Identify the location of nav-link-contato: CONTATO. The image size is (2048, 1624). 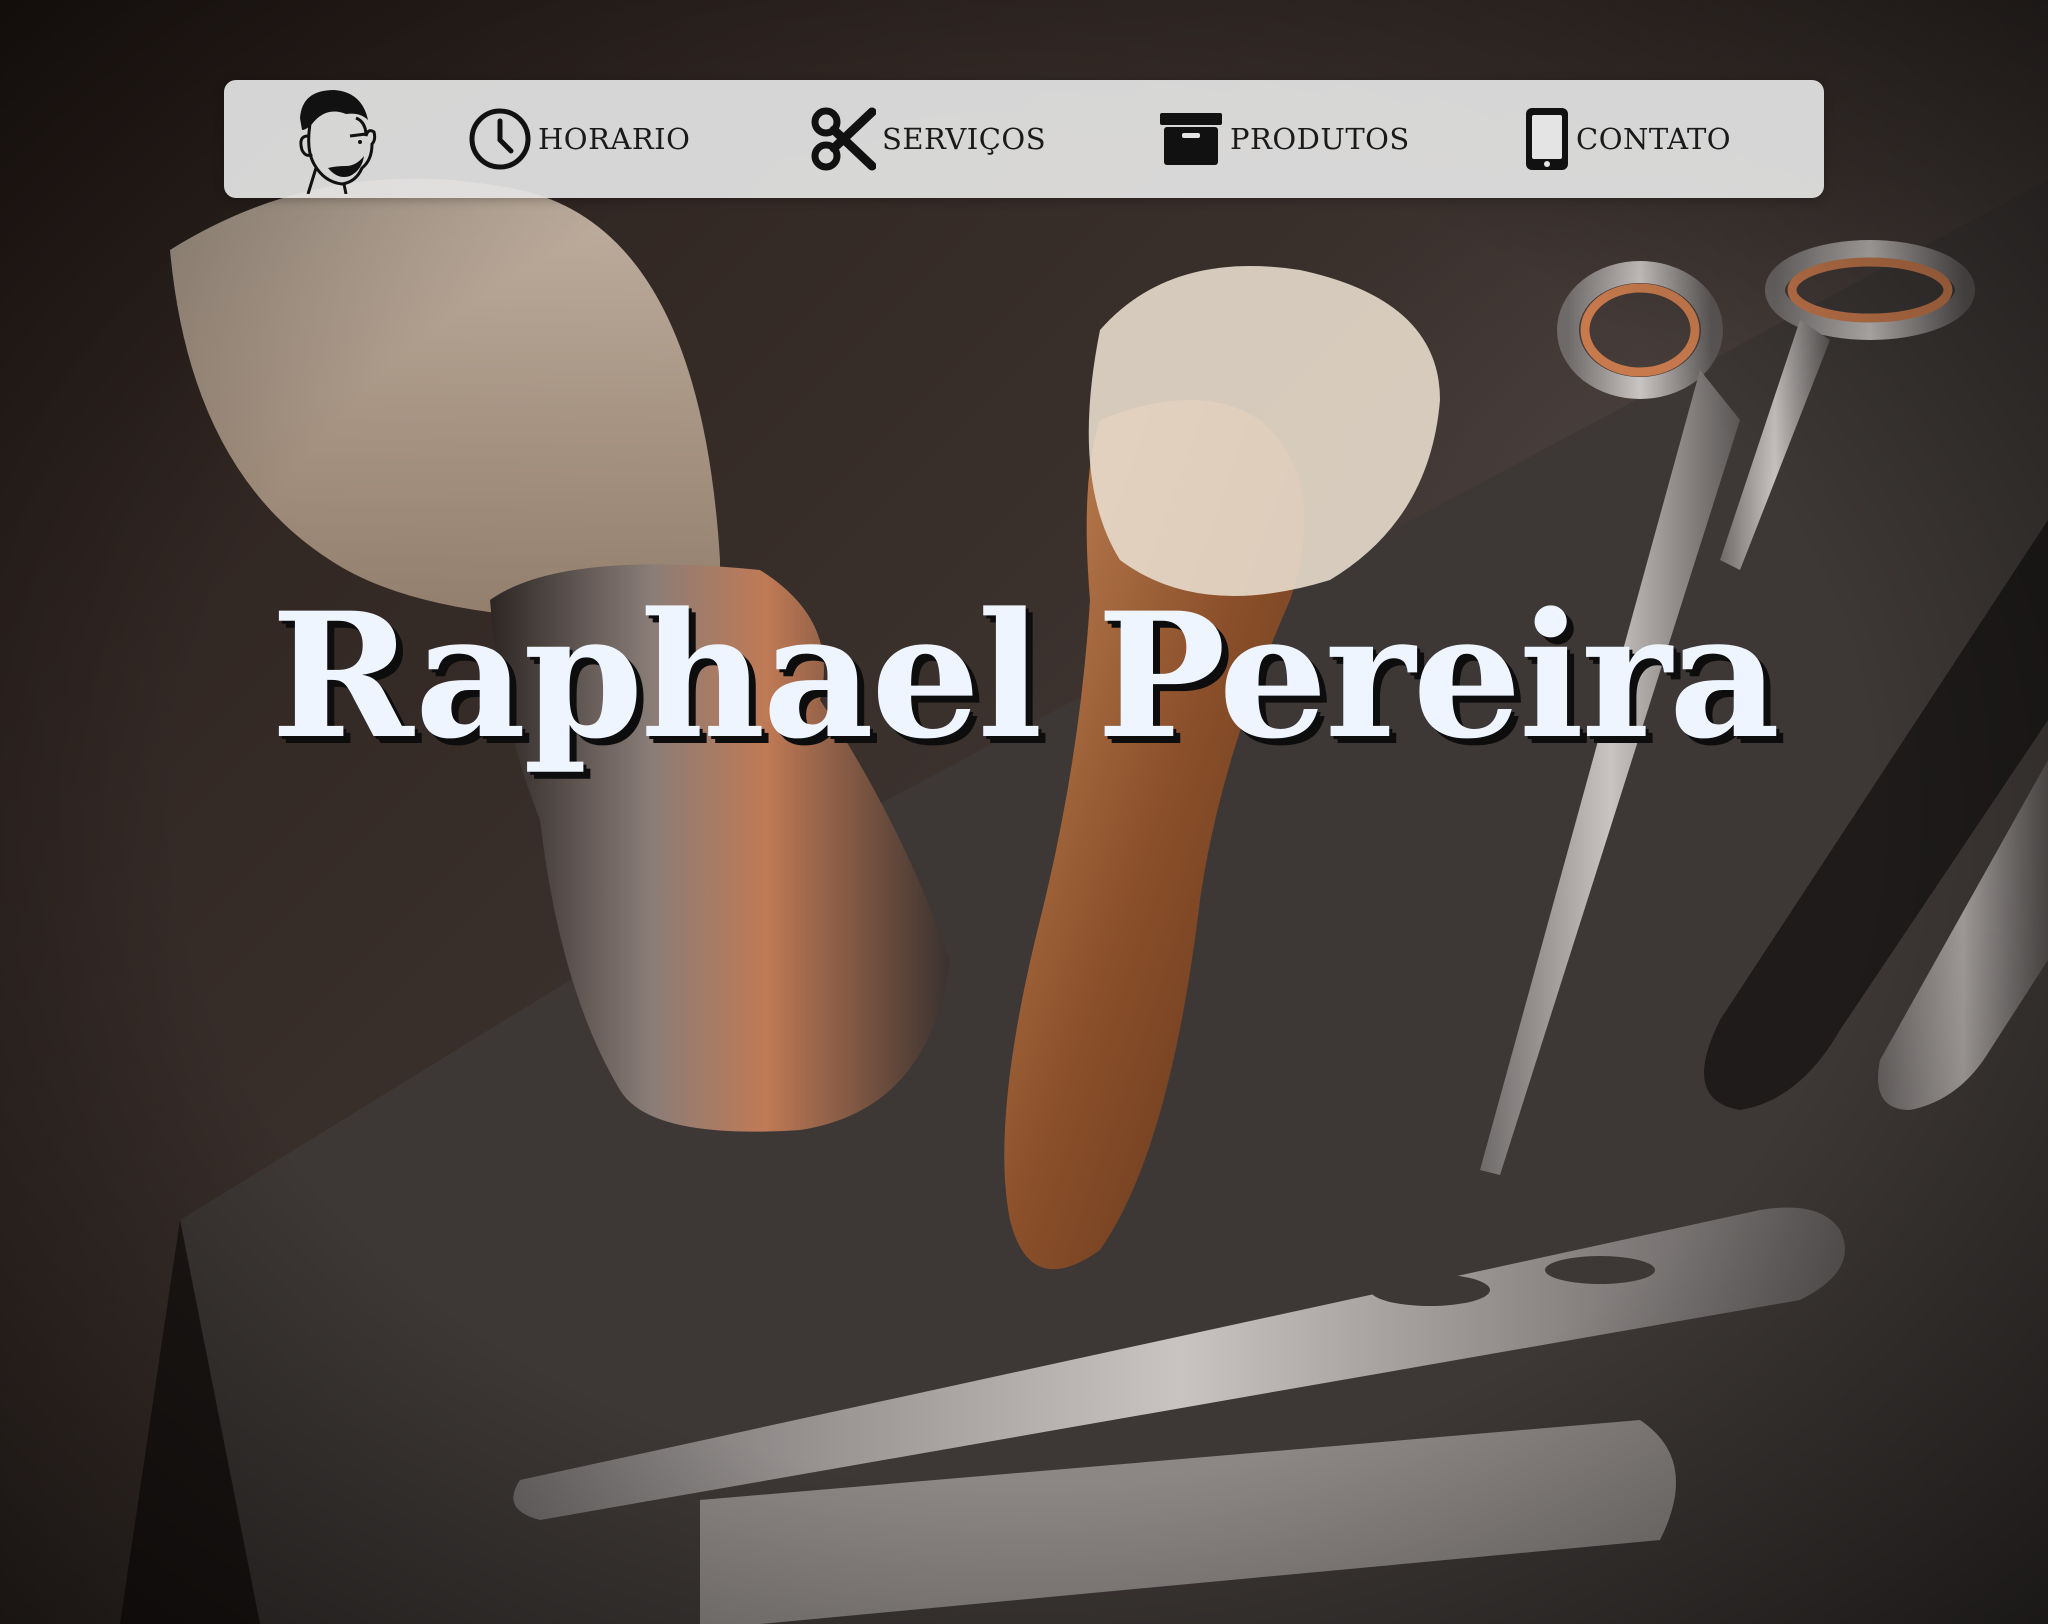
(1627, 139).